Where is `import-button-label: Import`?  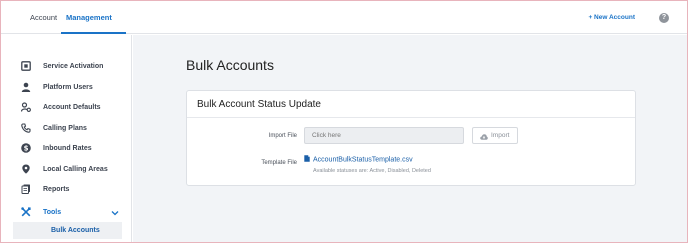
import-button-label: Import is located at coordinates (500, 135).